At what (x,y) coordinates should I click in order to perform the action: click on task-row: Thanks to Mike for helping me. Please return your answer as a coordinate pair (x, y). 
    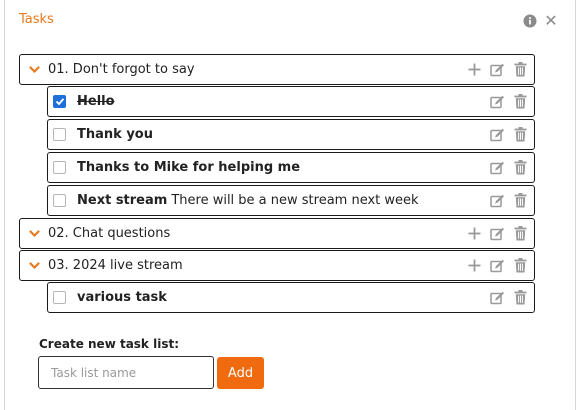
    Looking at the image, I should click on (291, 167).